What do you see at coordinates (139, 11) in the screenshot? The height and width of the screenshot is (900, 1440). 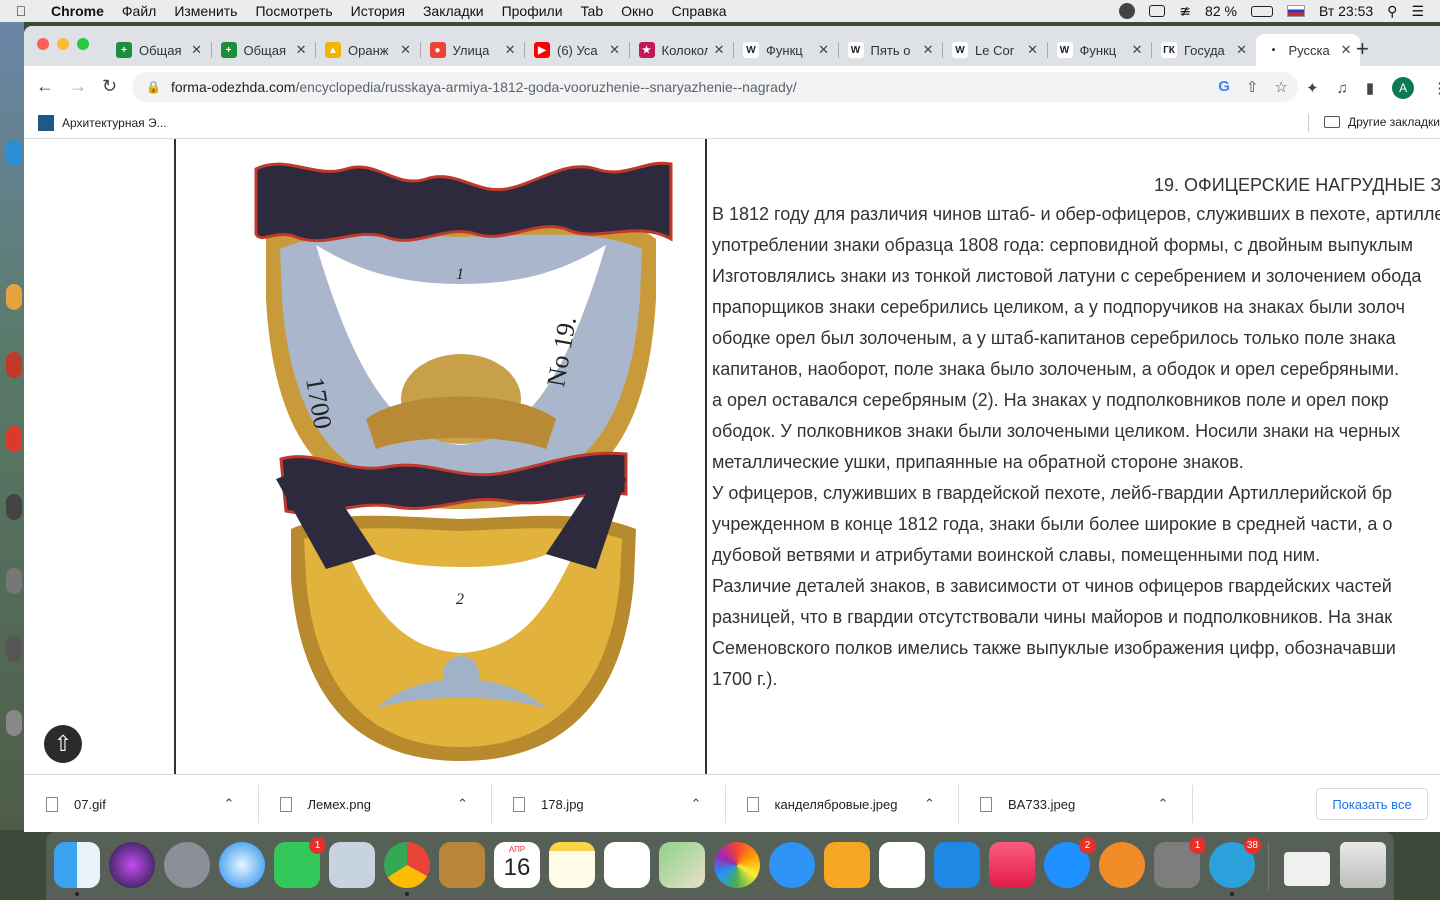 I see `menu-file: Файл` at bounding box center [139, 11].